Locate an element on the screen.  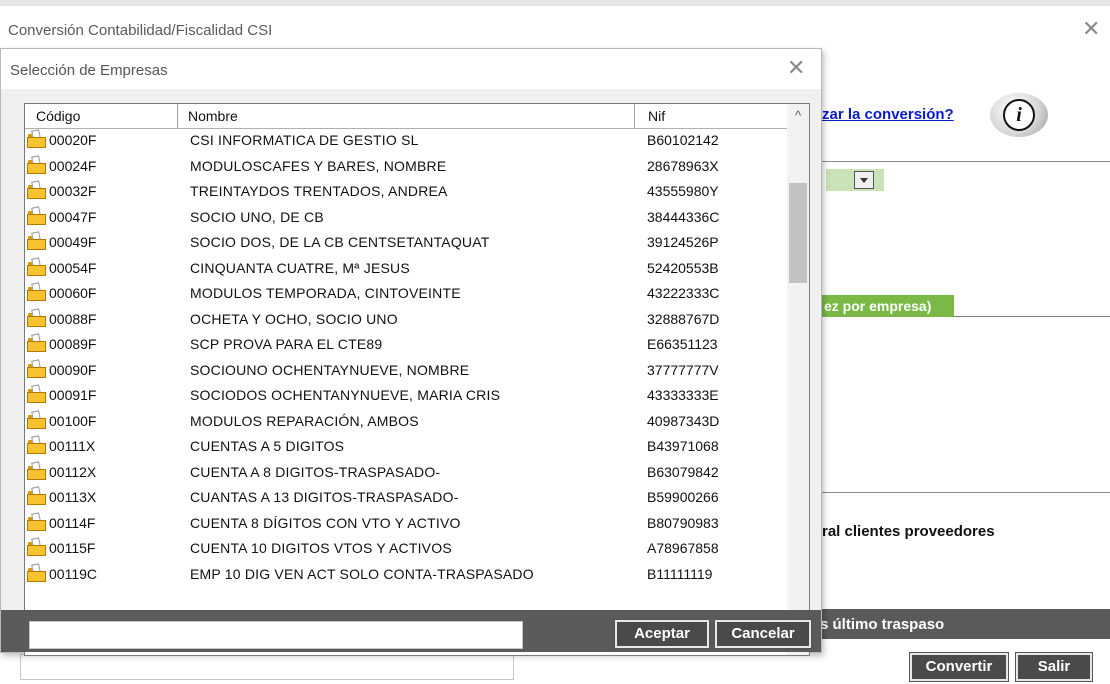
company-code-cell: 00089F is located at coordinates (61, 344).